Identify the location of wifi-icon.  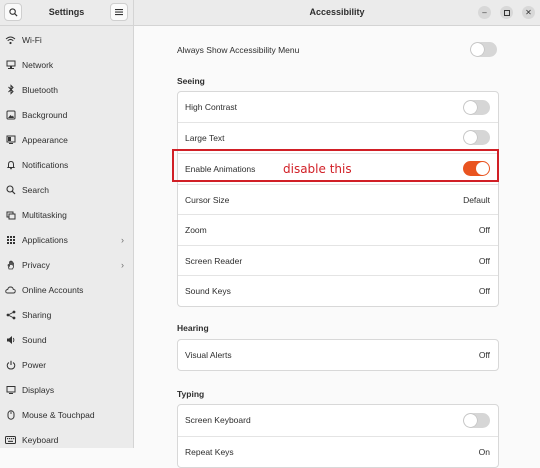
(10, 39).